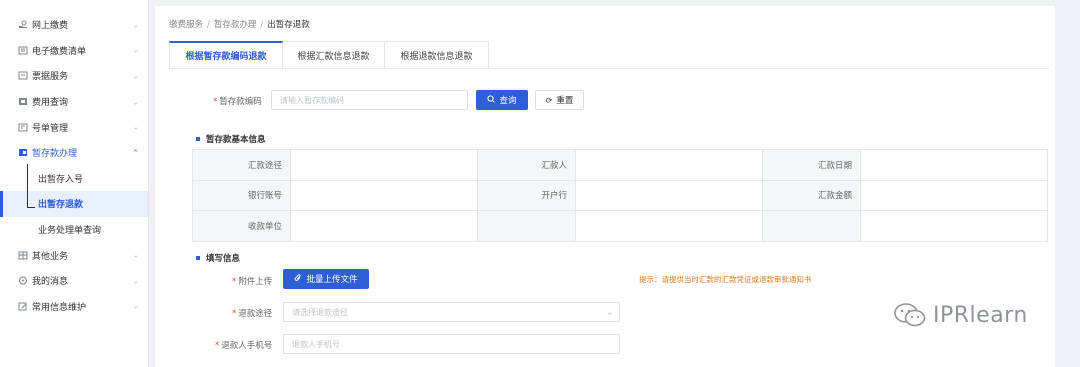 This screenshot has width=1080, height=367. Describe the element at coordinates (23, 75) in the screenshot. I see `receipt-icon` at that location.